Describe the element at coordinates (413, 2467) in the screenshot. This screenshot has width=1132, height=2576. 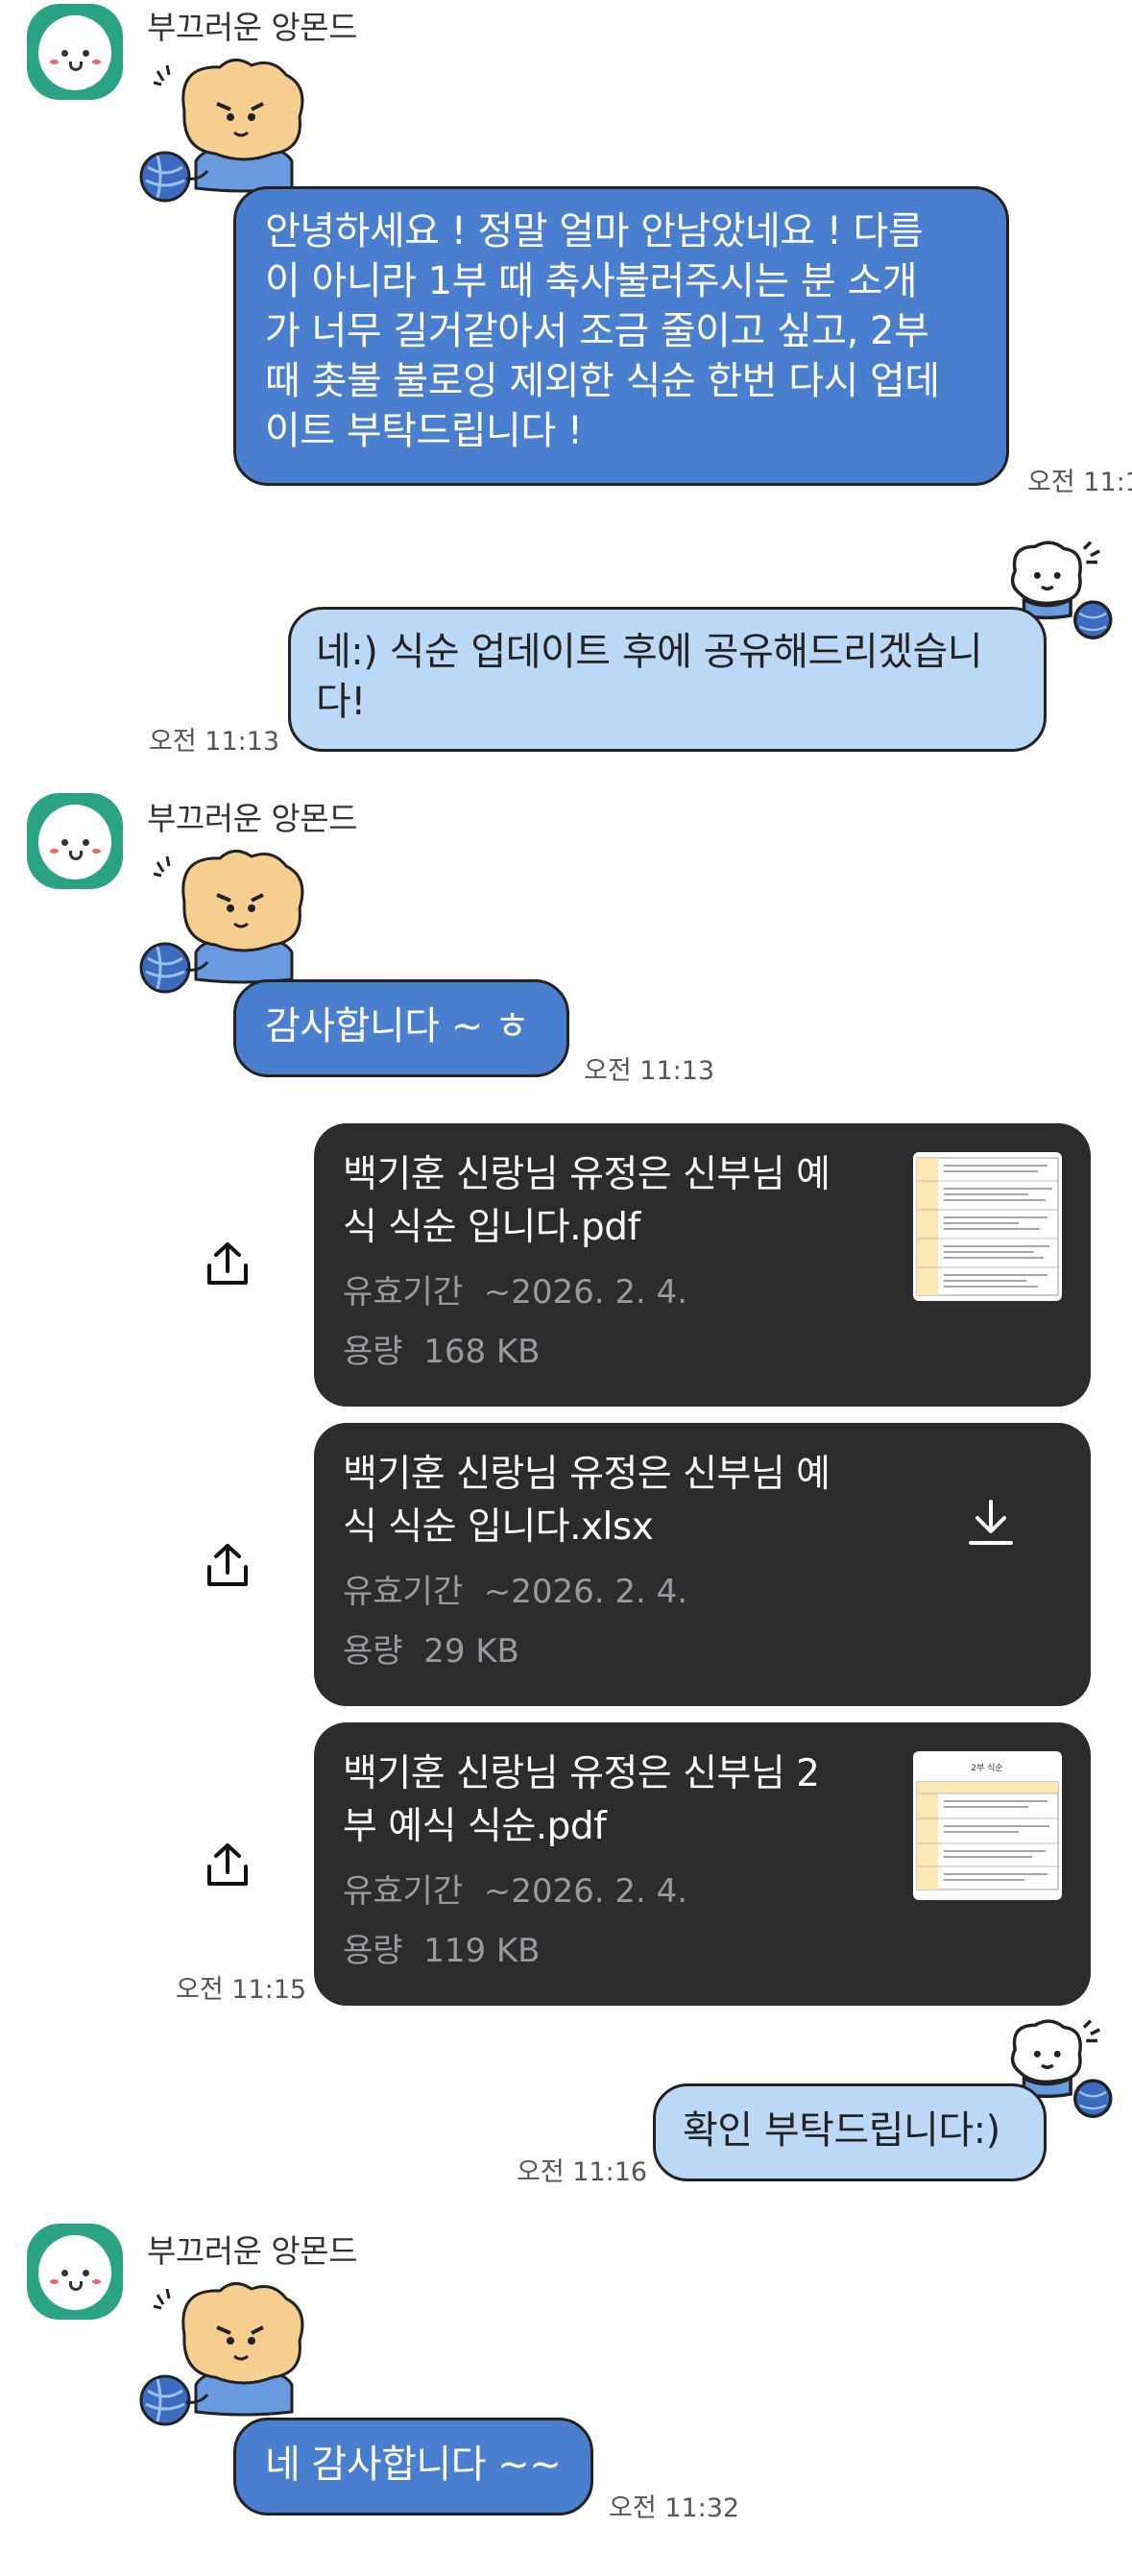
I see `message-bubble: 네 감사합니다 ~~` at that location.